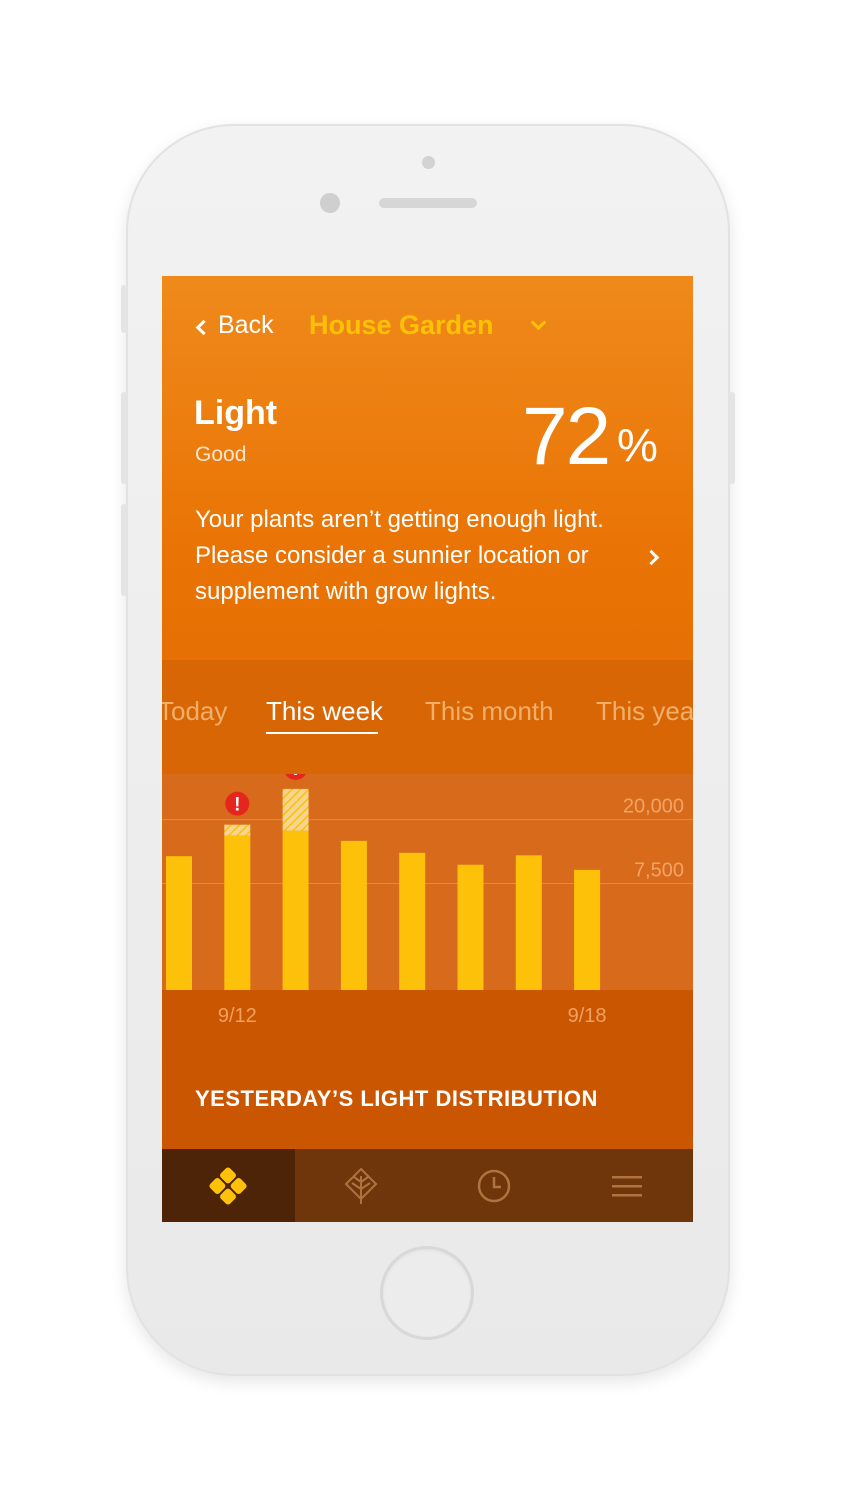 The height and width of the screenshot is (1500, 856). What do you see at coordinates (637, 445) in the screenshot?
I see `metric-unit: %` at bounding box center [637, 445].